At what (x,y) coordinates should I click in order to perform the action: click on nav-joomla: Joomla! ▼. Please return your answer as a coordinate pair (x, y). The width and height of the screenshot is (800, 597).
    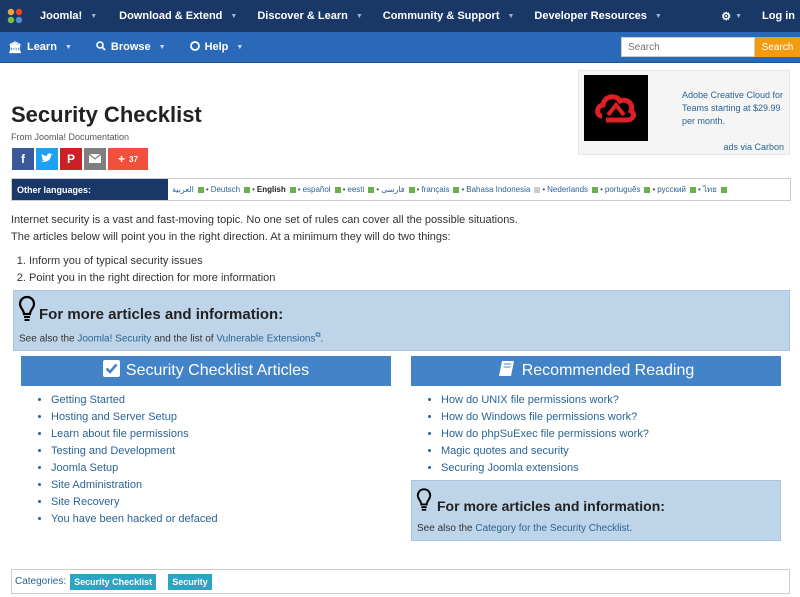
    Looking at the image, I should click on (68, 16).